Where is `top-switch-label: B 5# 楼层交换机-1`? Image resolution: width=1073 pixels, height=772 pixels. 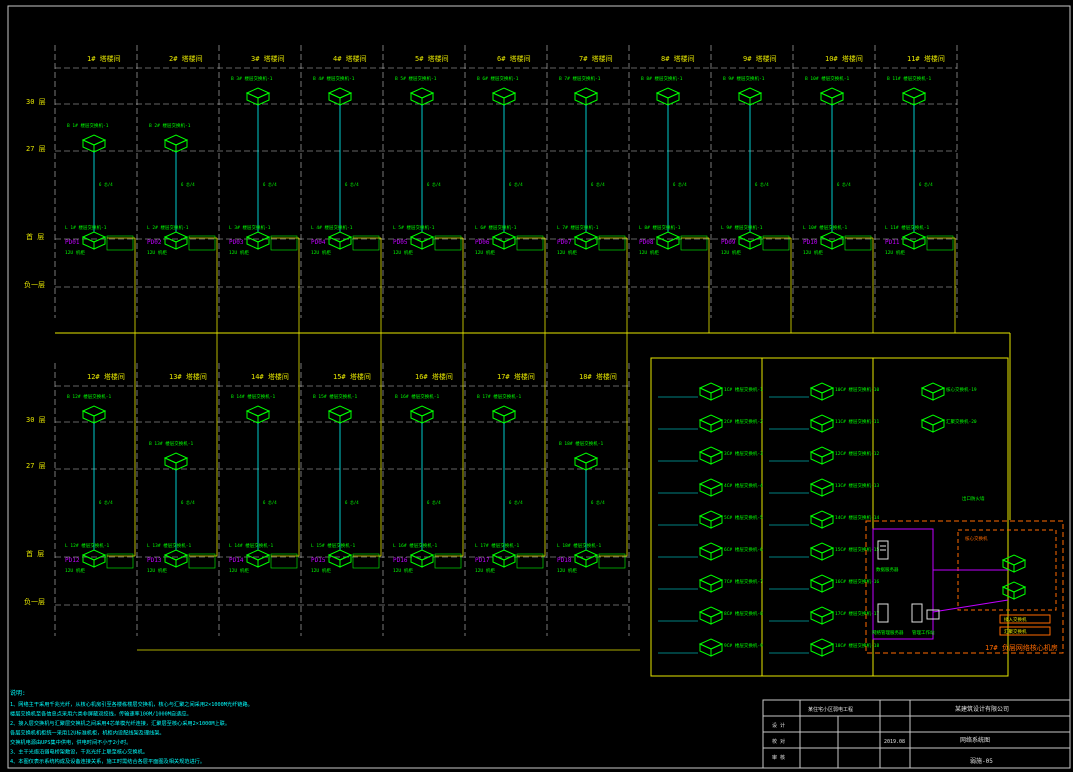 top-switch-label: B 5# 楼层交换机-1 is located at coordinates (416, 78).